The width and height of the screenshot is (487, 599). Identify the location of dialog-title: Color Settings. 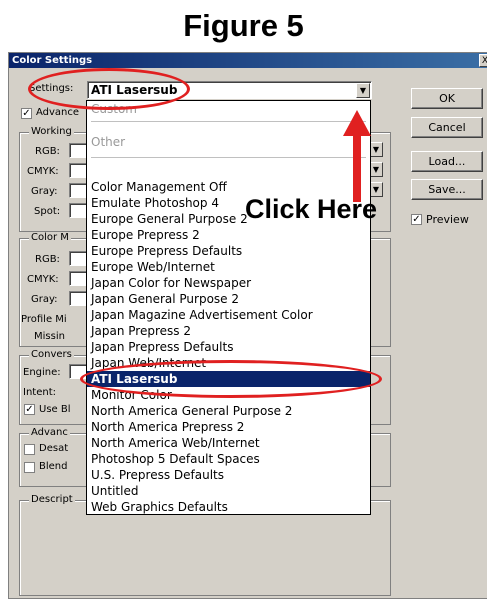
(52, 60).